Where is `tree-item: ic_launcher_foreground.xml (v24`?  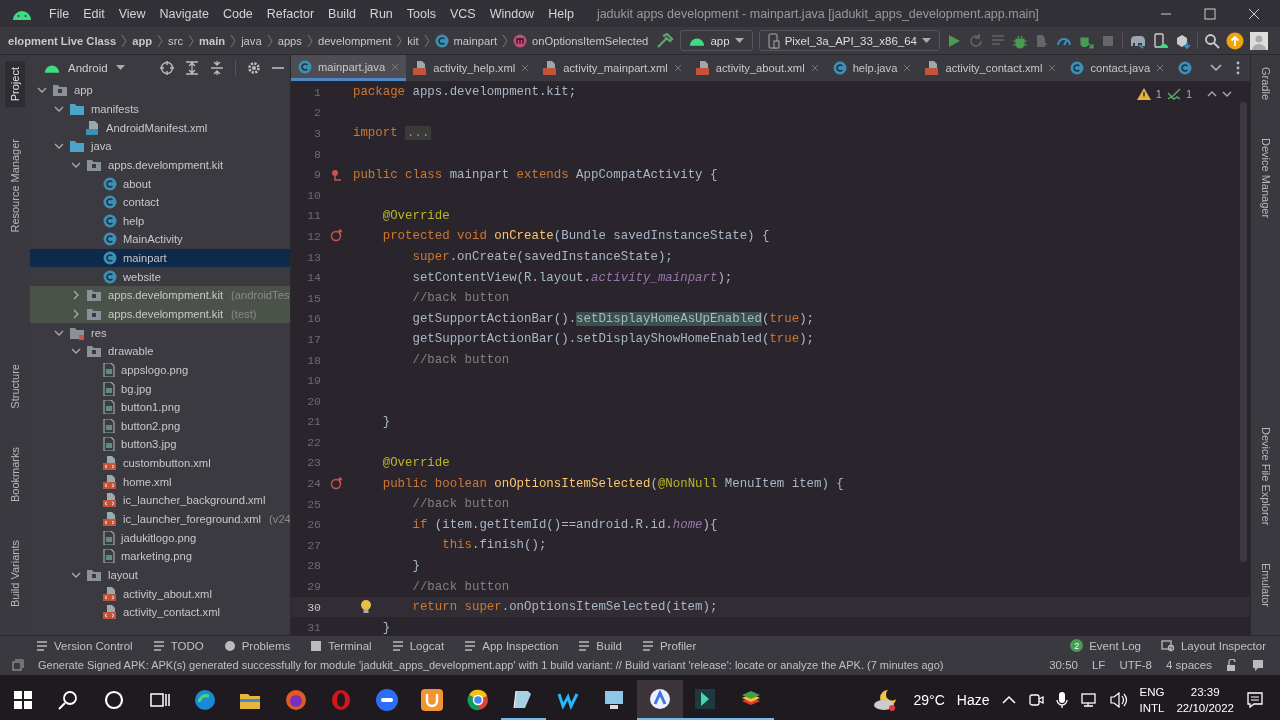 tree-item: ic_launcher_foreground.xml (v24 is located at coordinates (160, 519).